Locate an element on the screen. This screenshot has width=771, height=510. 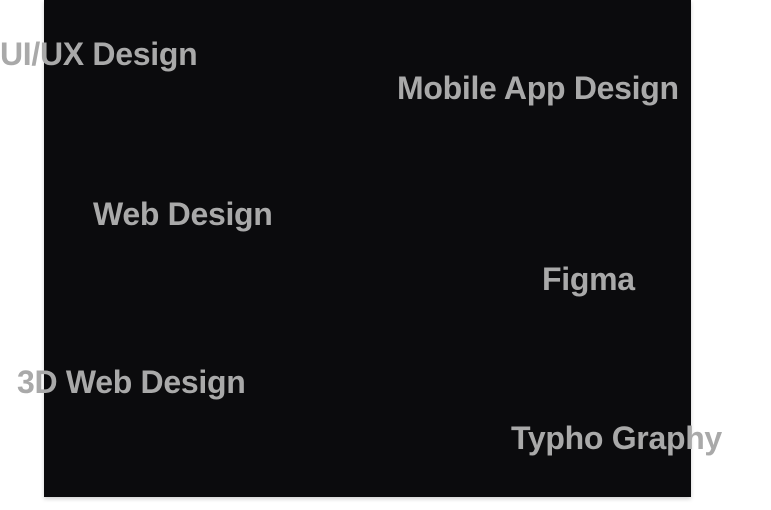
tag-3d-web-design: 3D Web Design is located at coordinates (131, 382).